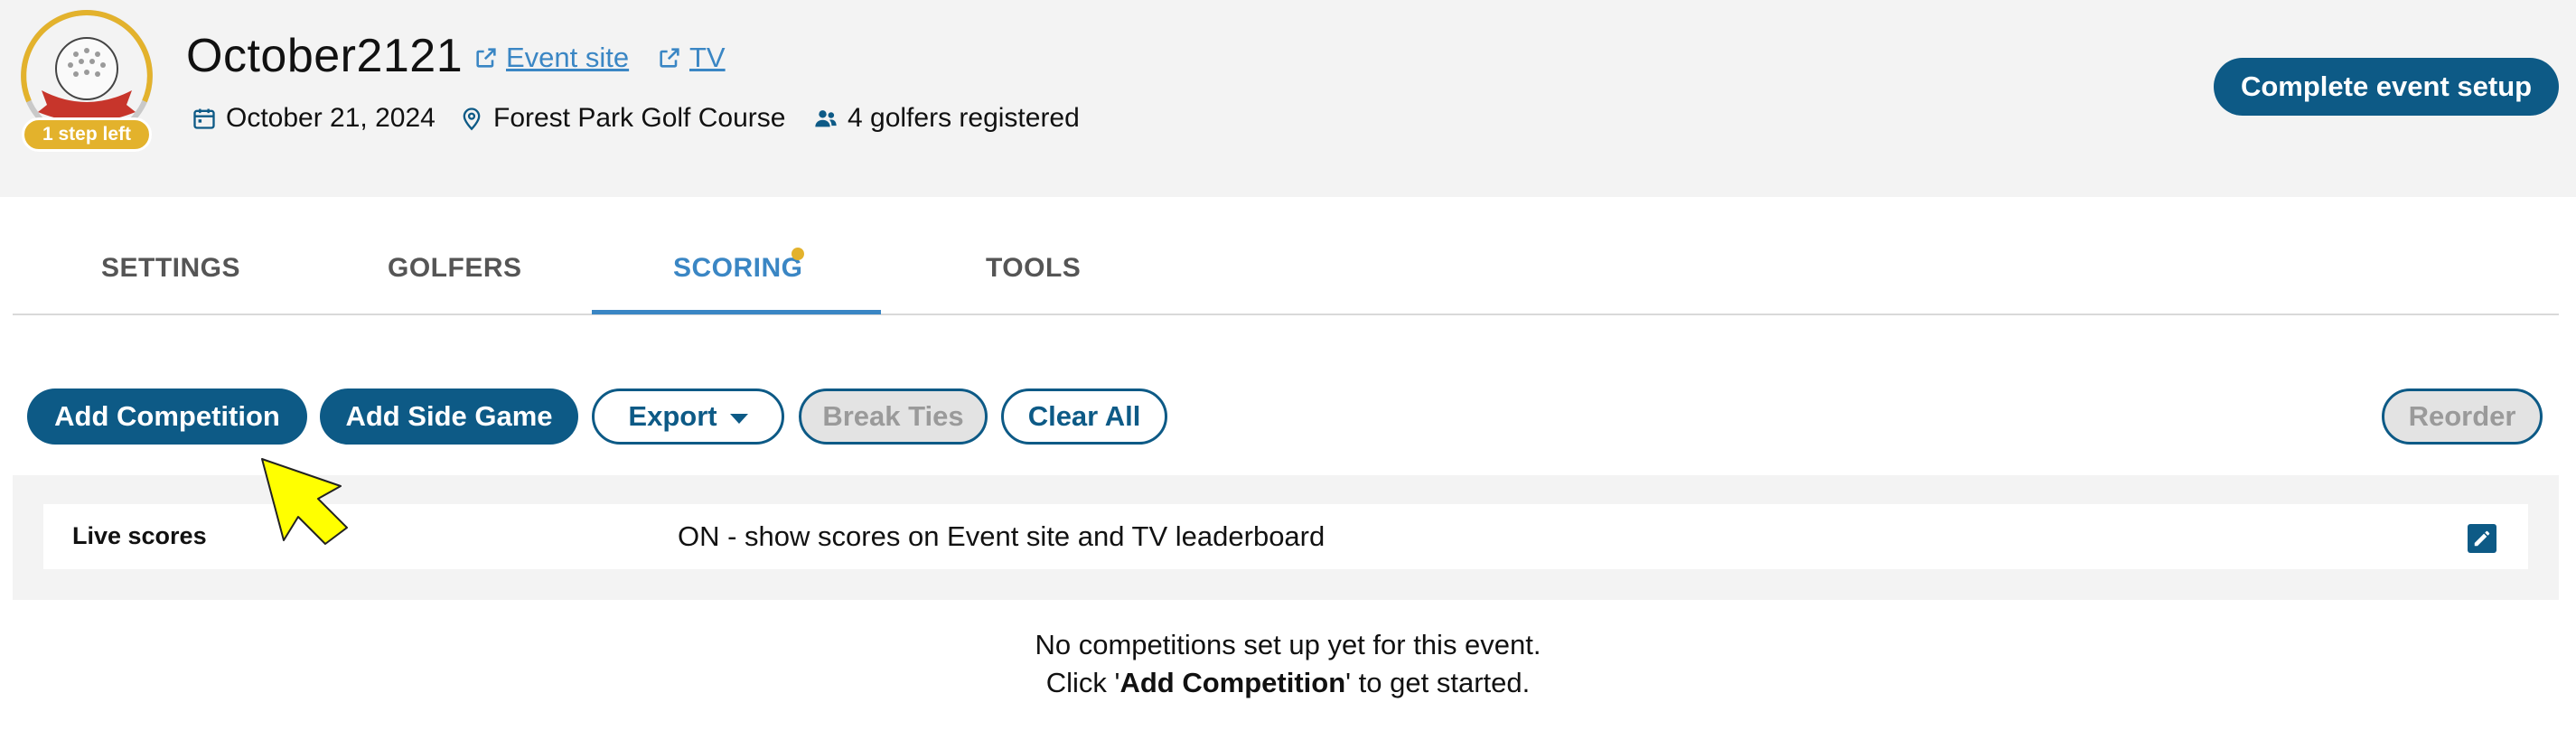  I want to click on tv-link-label: TV, so click(707, 57).